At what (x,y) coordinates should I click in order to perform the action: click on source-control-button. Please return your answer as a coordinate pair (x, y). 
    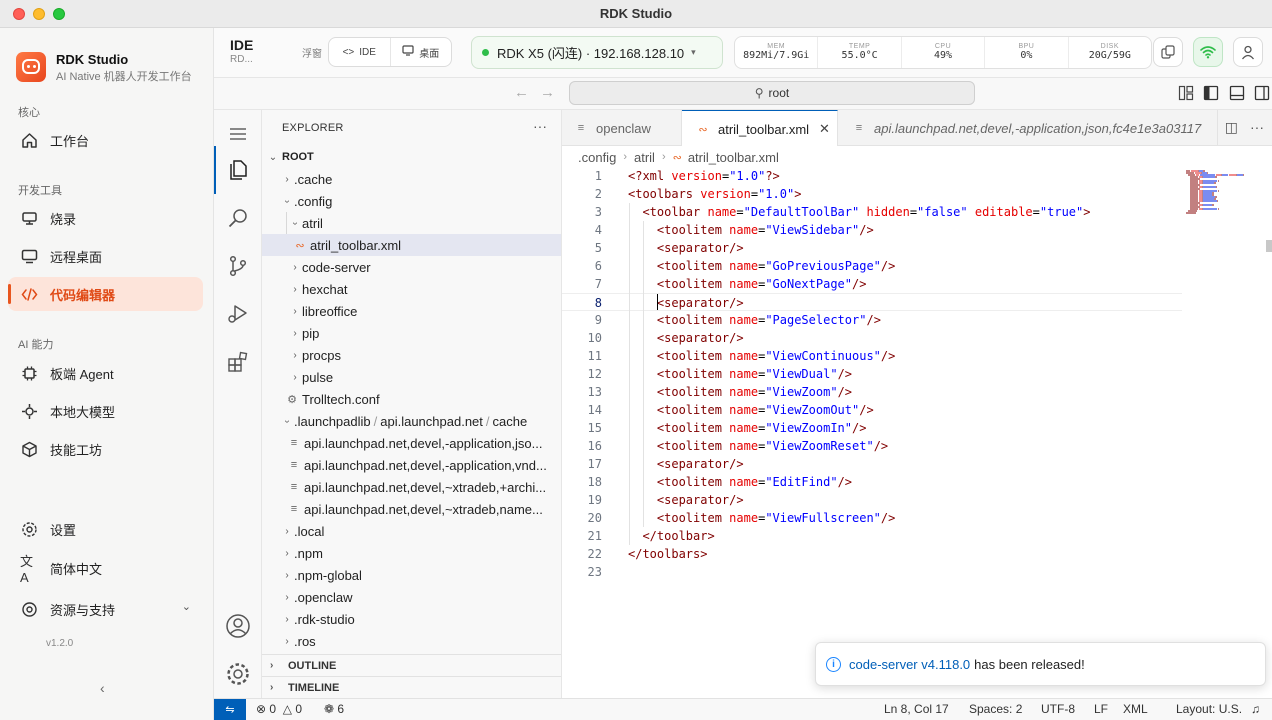
    Looking at the image, I should click on (238, 266).